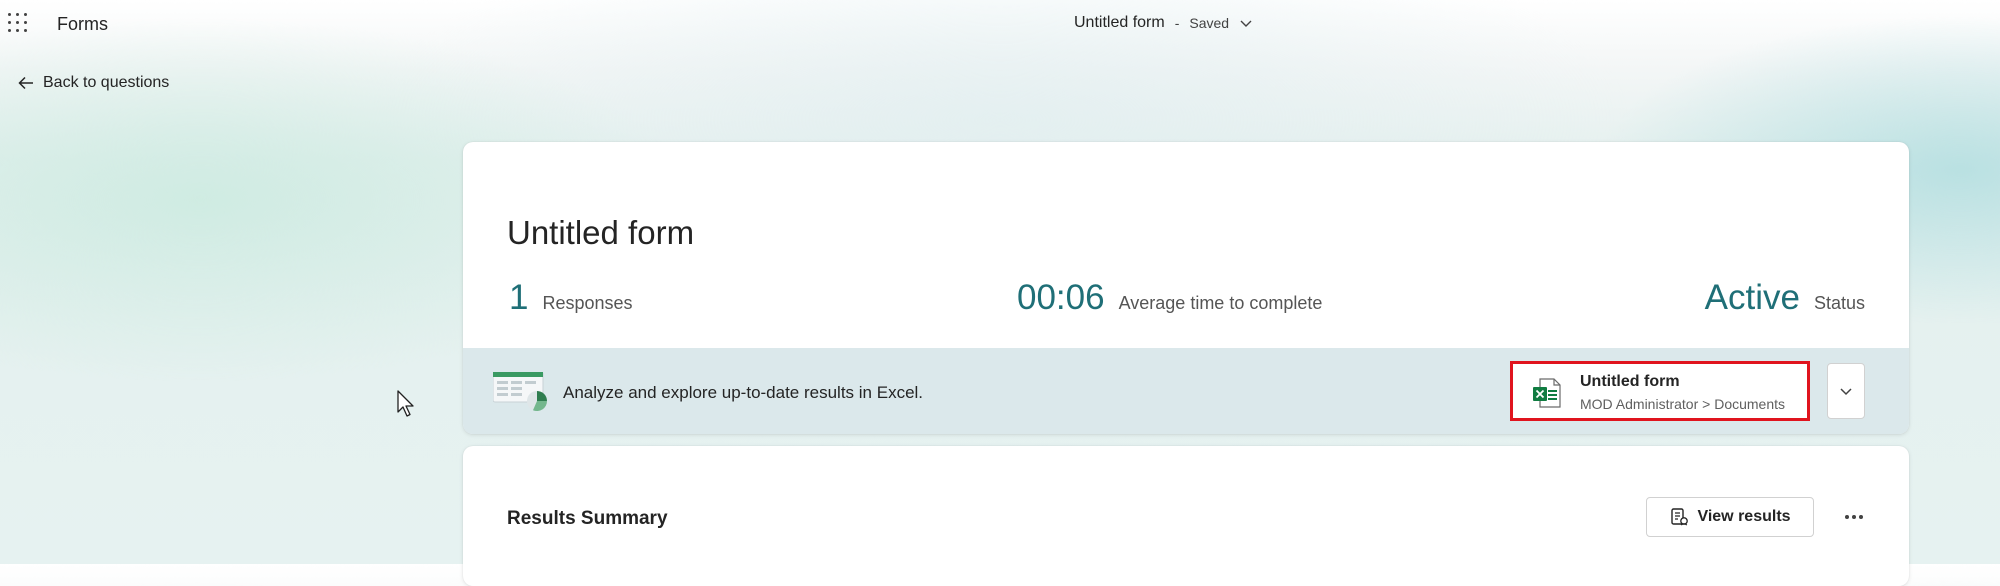 Image resolution: width=2000 pixels, height=586 pixels. Describe the element at coordinates (1209, 23) in the screenshot. I see `save-status: Saved` at that location.